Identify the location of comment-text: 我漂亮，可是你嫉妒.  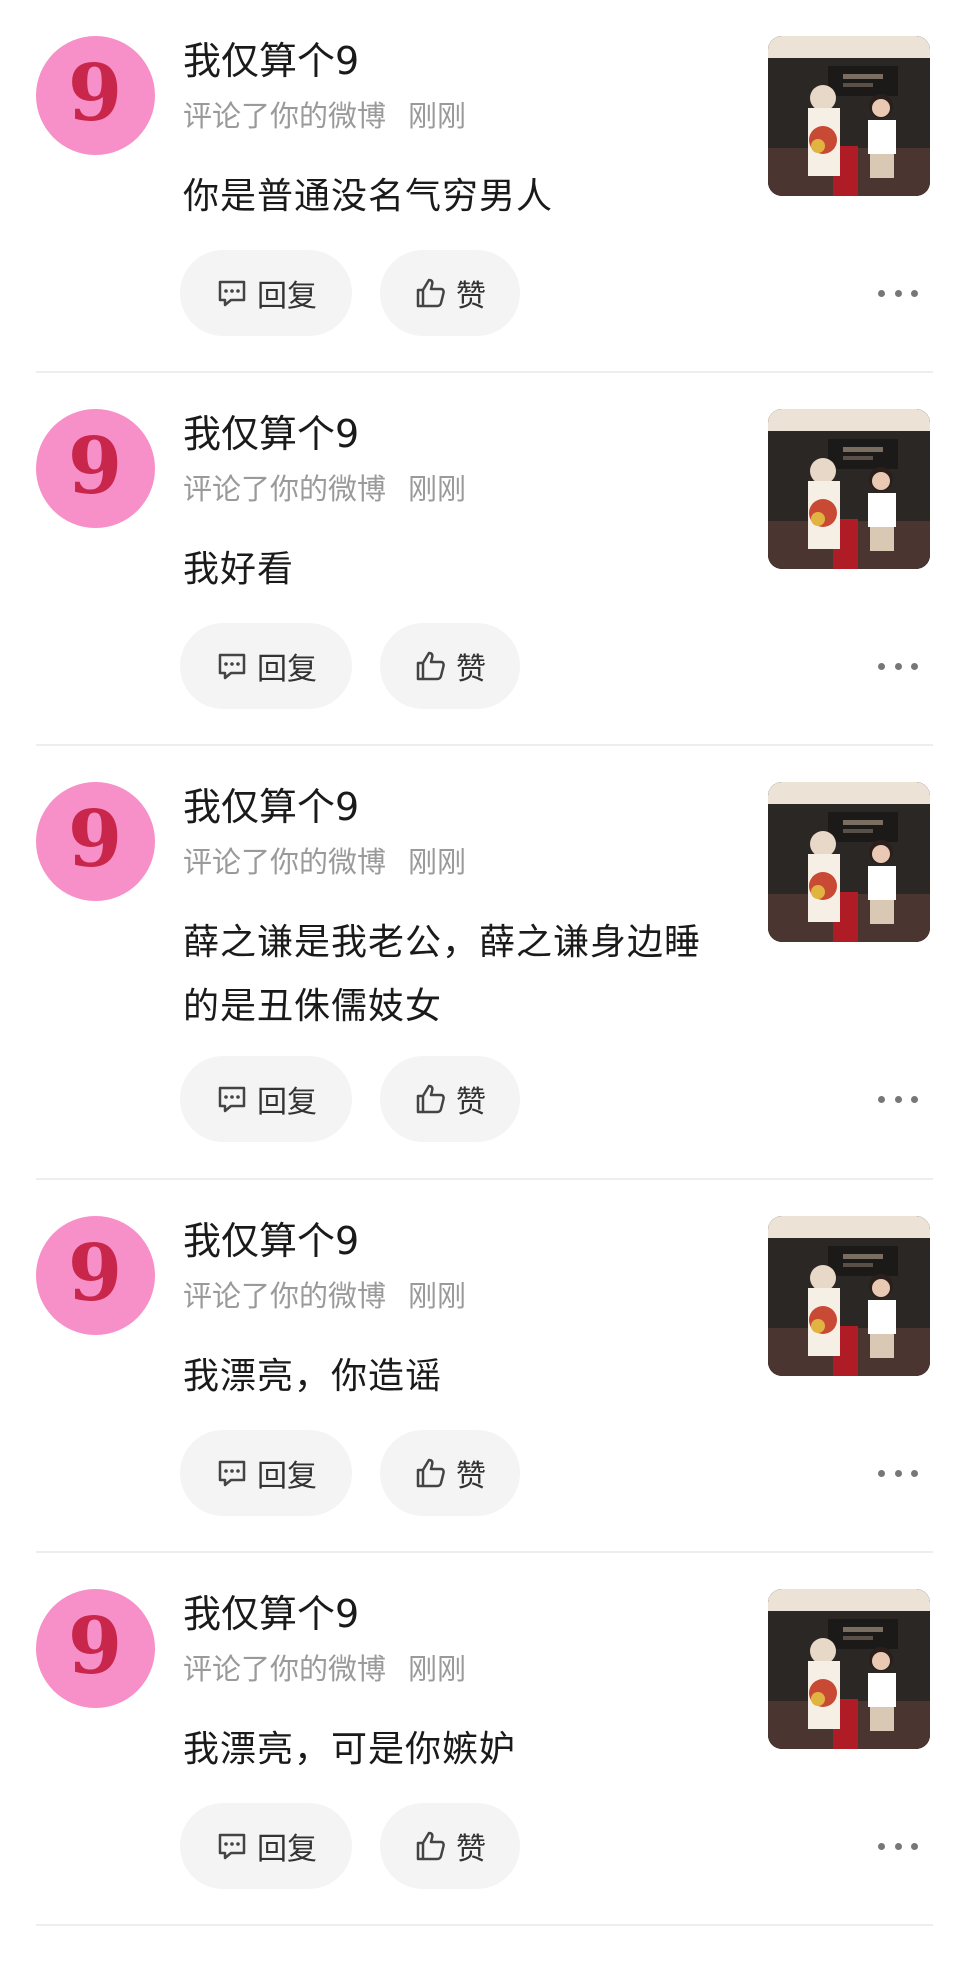
(350, 1749).